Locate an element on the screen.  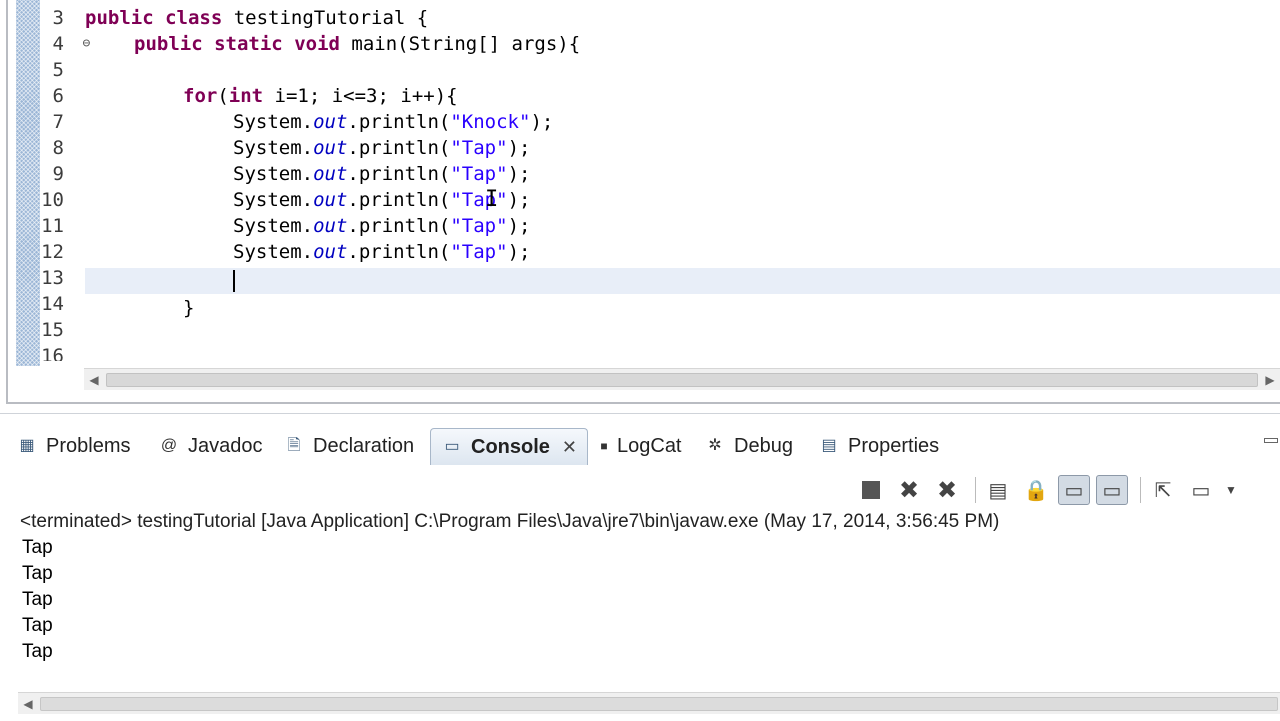
line-number: 9 is located at coordinates (58, 174).